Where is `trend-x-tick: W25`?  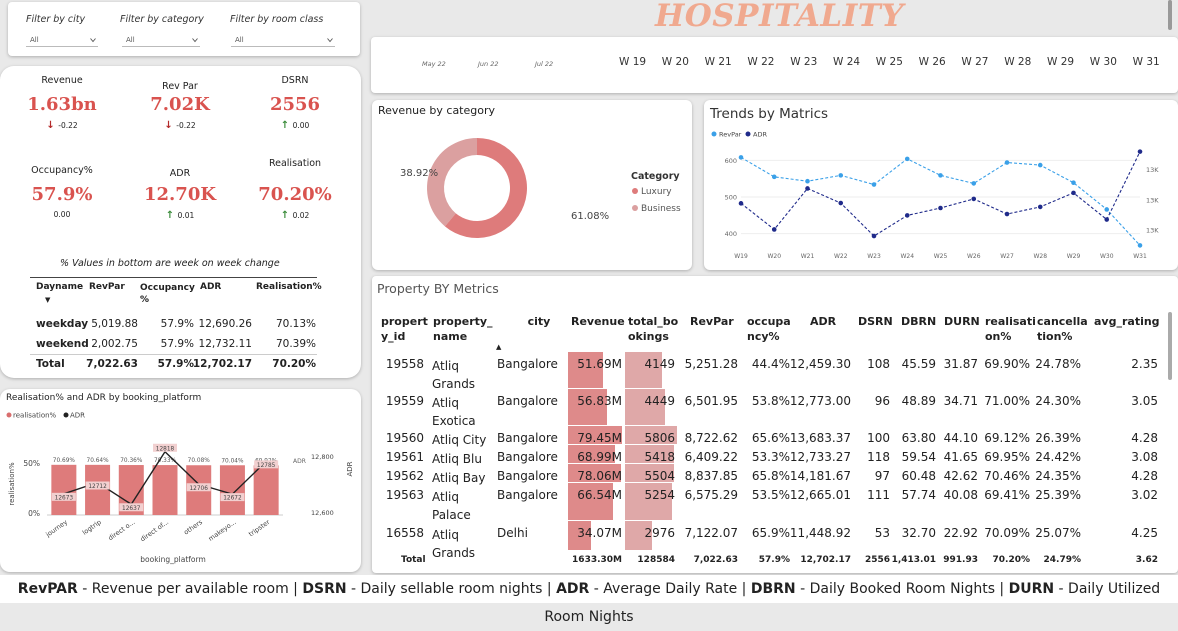 trend-x-tick: W25 is located at coordinates (941, 256).